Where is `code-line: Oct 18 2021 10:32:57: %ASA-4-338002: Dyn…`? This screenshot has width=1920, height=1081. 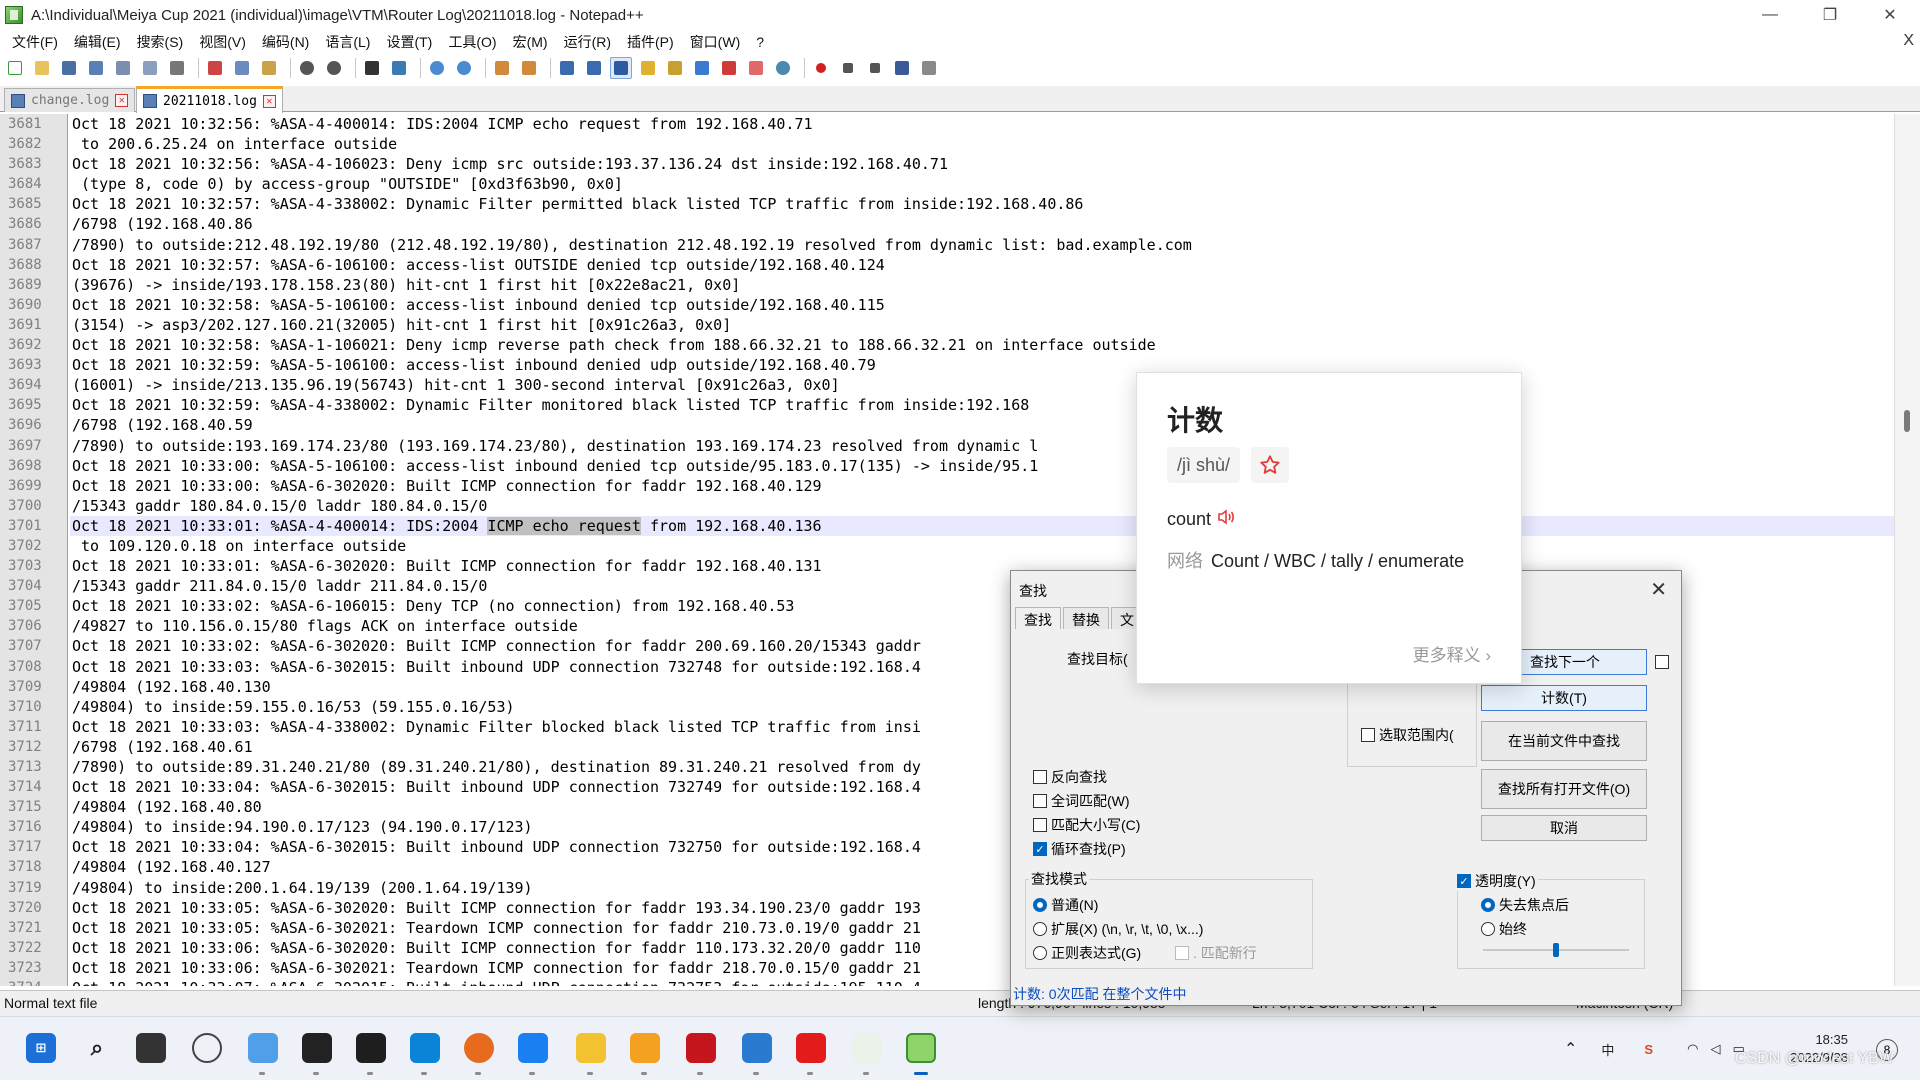 code-line: Oct 18 2021 10:32:57: %ASA-4-338002: Dyn… is located at coordinates (982, 204).